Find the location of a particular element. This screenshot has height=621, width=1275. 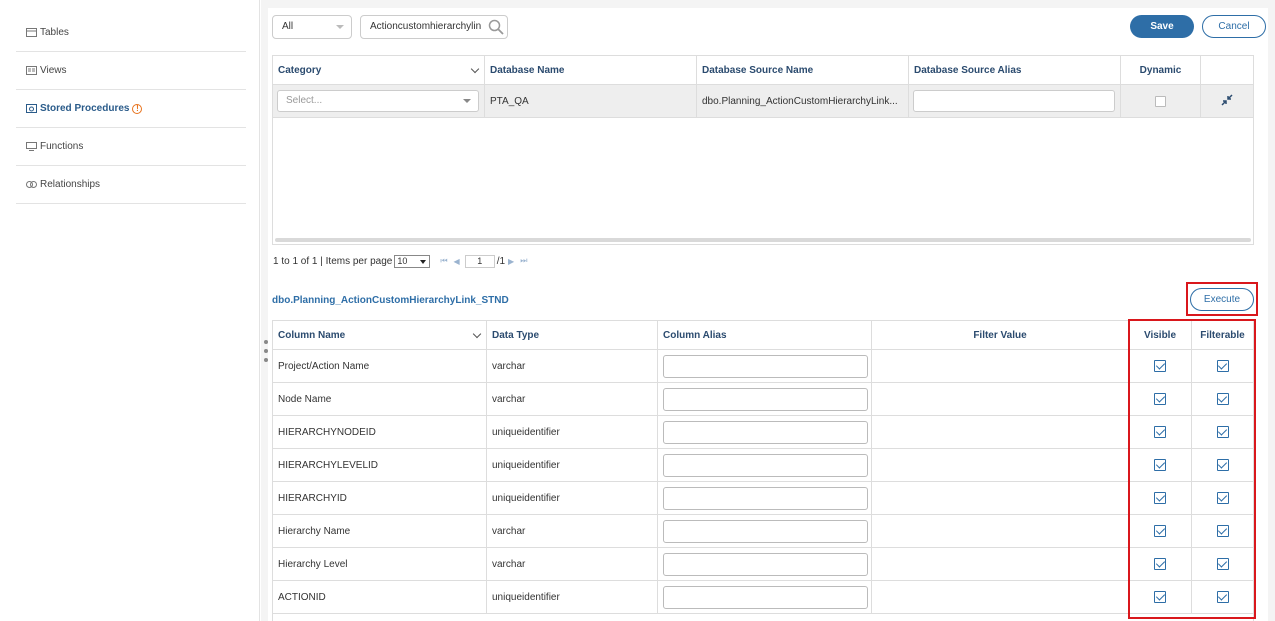

sidebar-item-stored-procedures: Stored Procedures ! is located at coordinates (131, 109).